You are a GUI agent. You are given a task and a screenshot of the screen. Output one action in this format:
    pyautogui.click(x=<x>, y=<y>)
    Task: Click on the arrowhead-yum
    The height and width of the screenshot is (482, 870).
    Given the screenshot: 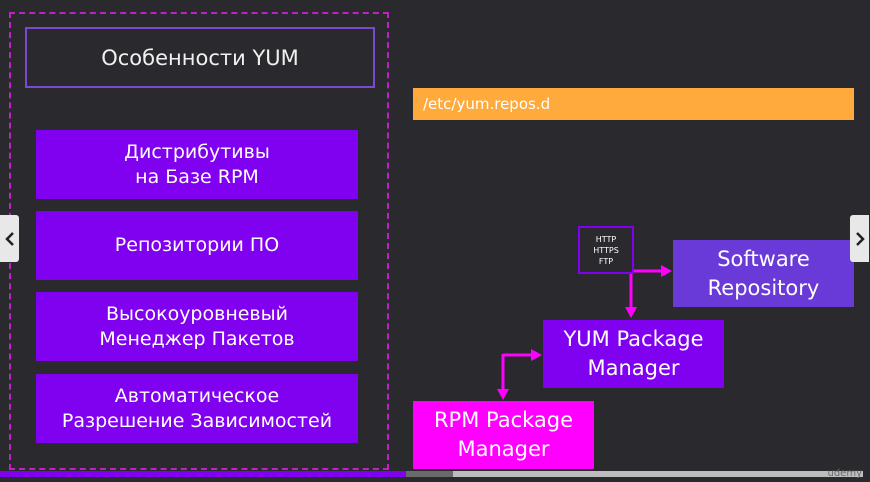 What is the action you would take?
    pyautogui.click(x=631, y=312)
    